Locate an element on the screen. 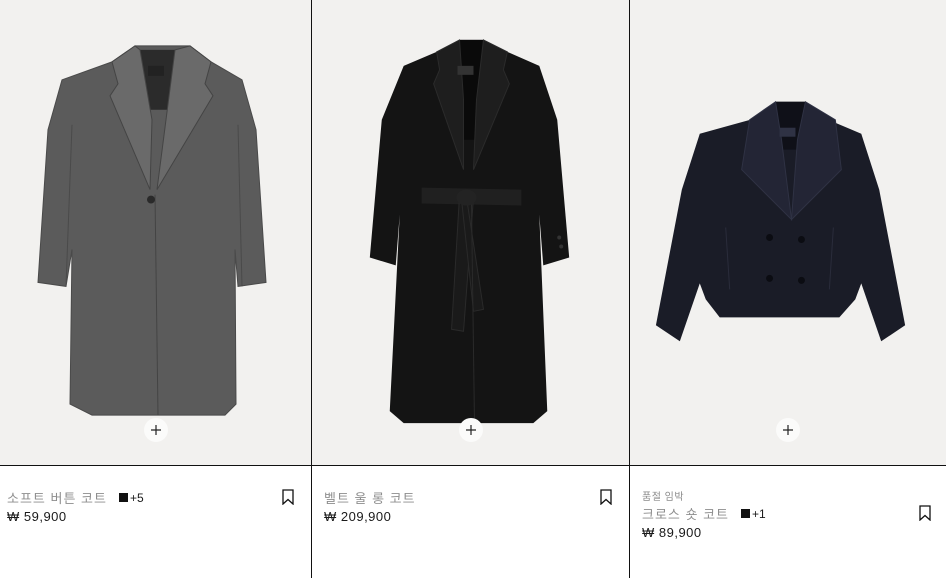 The height and width of the screenshot is (578, 946). product-name-row: 소프트 버튼 코트 +5 is located at coordinates (75, 497).